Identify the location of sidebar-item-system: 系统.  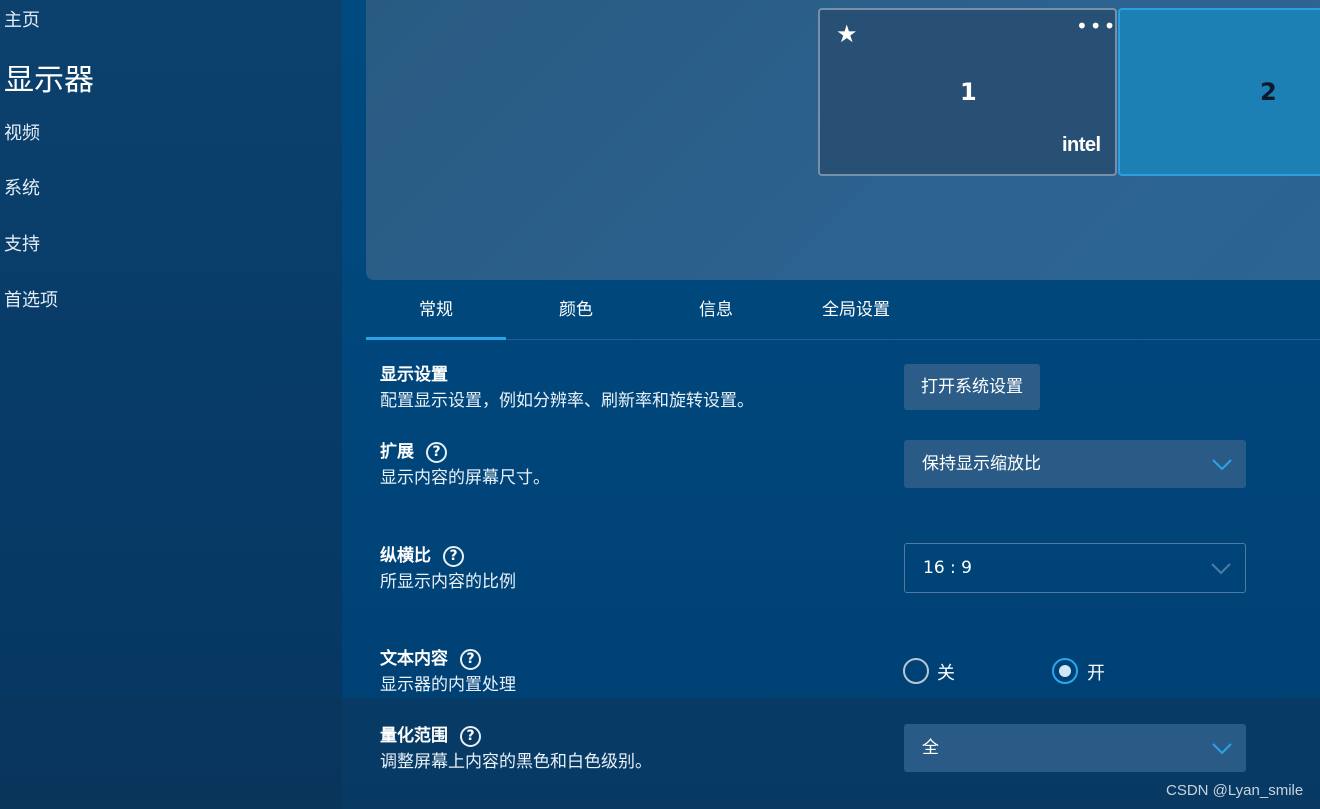
(22, 187).